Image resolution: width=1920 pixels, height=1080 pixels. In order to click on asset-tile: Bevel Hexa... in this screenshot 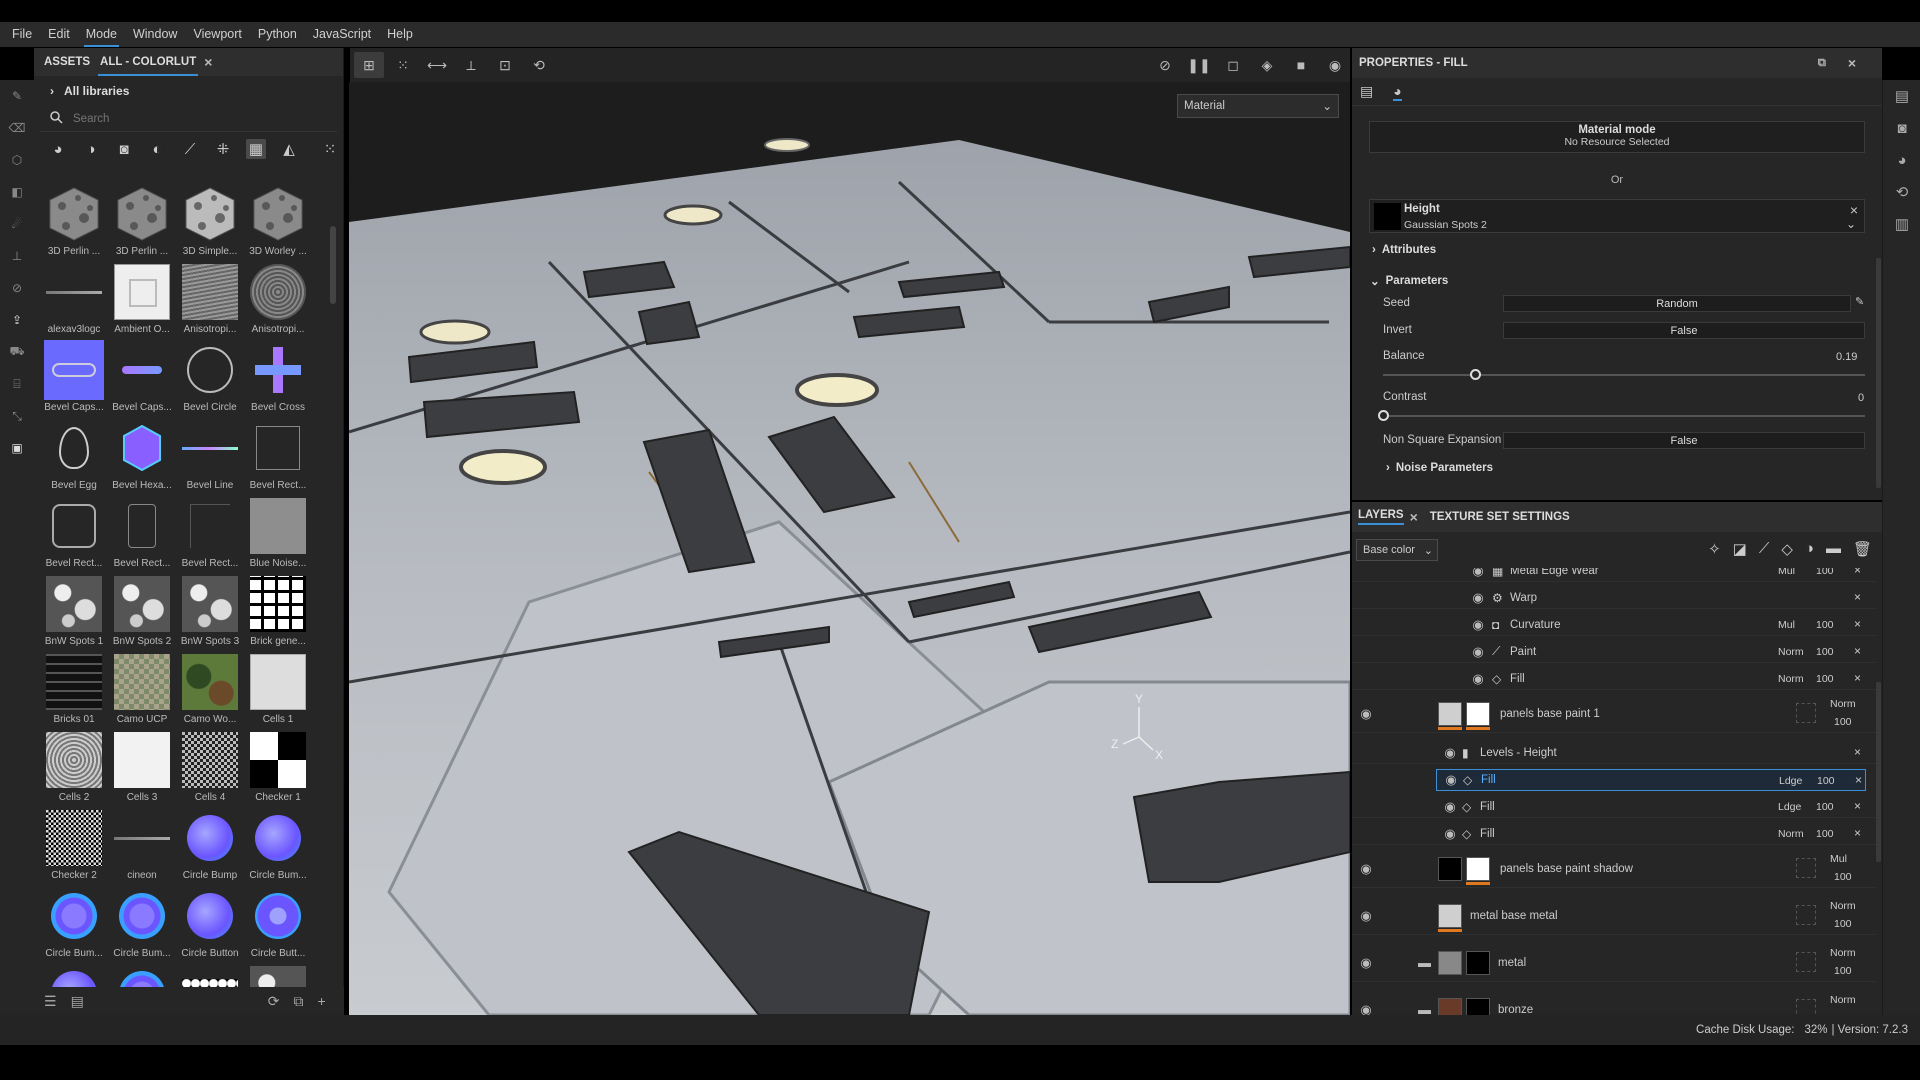, I will do `click(142, 453)`.